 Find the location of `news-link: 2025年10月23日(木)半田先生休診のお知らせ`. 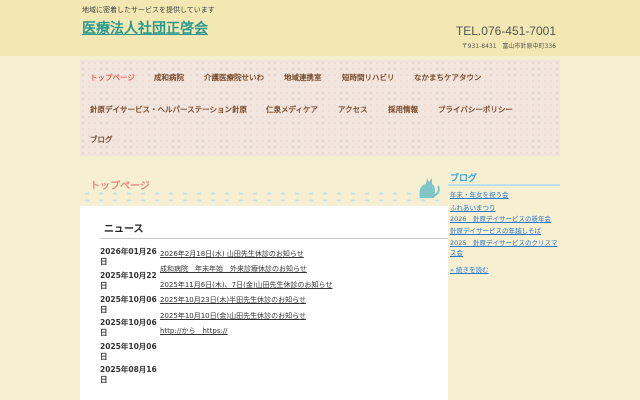

news-link: 2025年10月23日(木)半田先生休診のお知らせ is located at coordinates (233, 300).